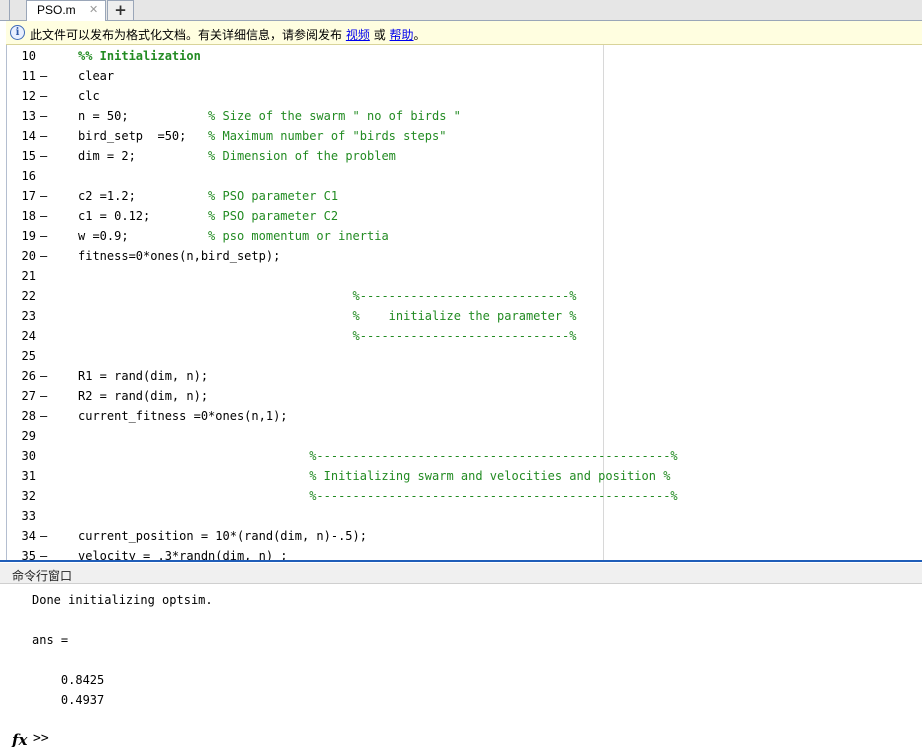 This screenshot has width=922, height=747. I want to click on code-comment: % Size of the swarm " no of birds ", so click(334, 116).